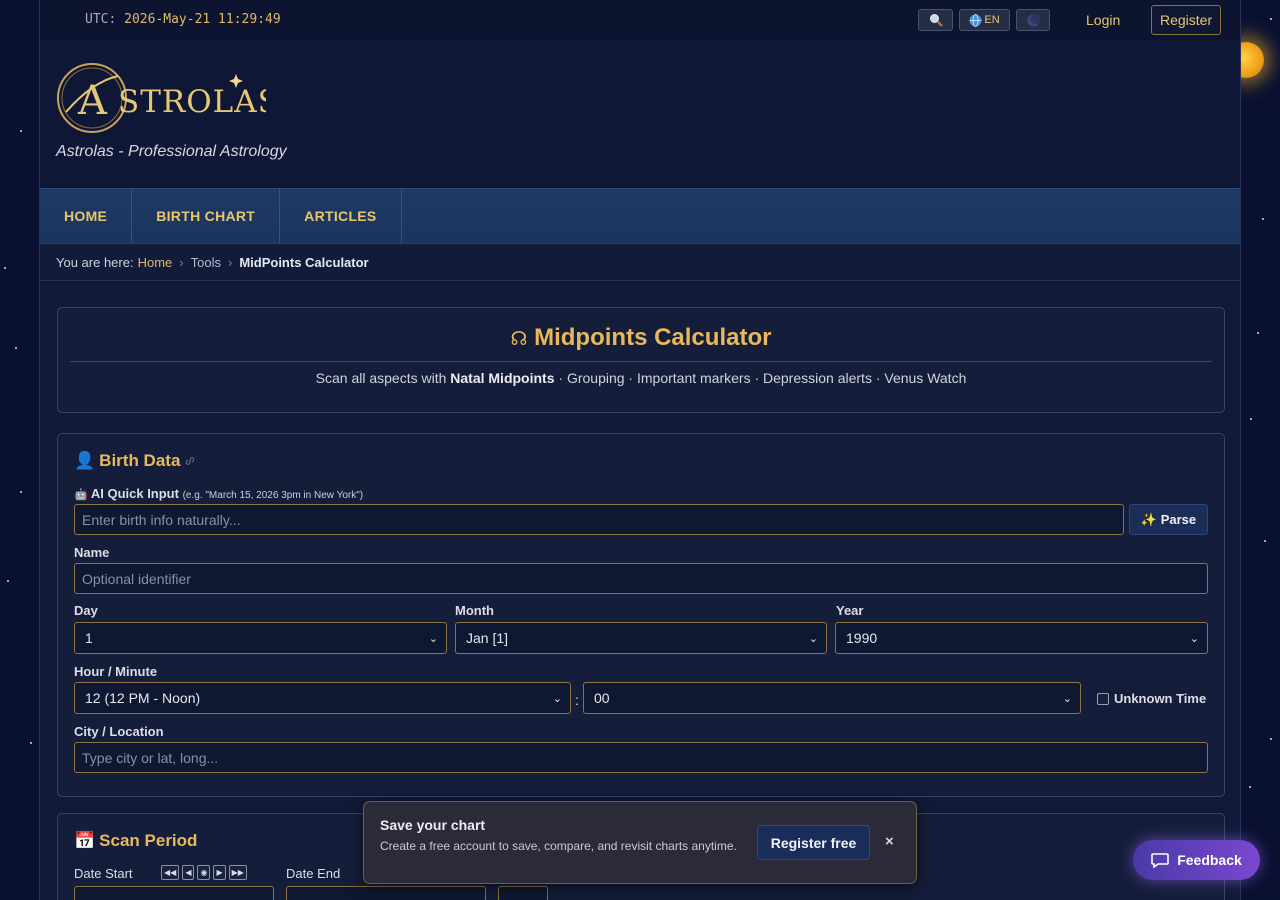  Describe the element at coordinates (813, 842) in the screenshot. I see `register-free-button: Register free` at that location.